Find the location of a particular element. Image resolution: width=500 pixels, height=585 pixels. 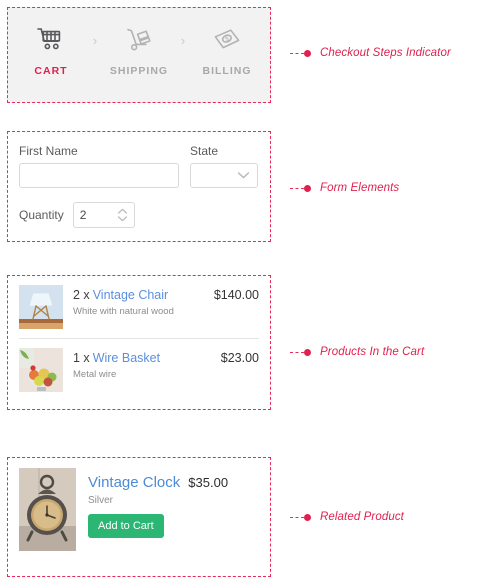

callout-checkout-steps: Checkout Steps Indicator is located at coordinates (370, 53).